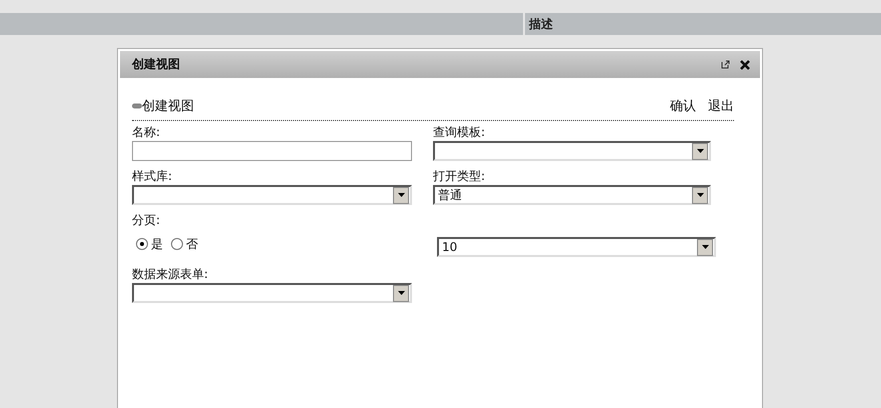  What do you see at coordinates (184, 244) in the screenshot?
I see `radio-option: 否` at bounding box center [184, 244].